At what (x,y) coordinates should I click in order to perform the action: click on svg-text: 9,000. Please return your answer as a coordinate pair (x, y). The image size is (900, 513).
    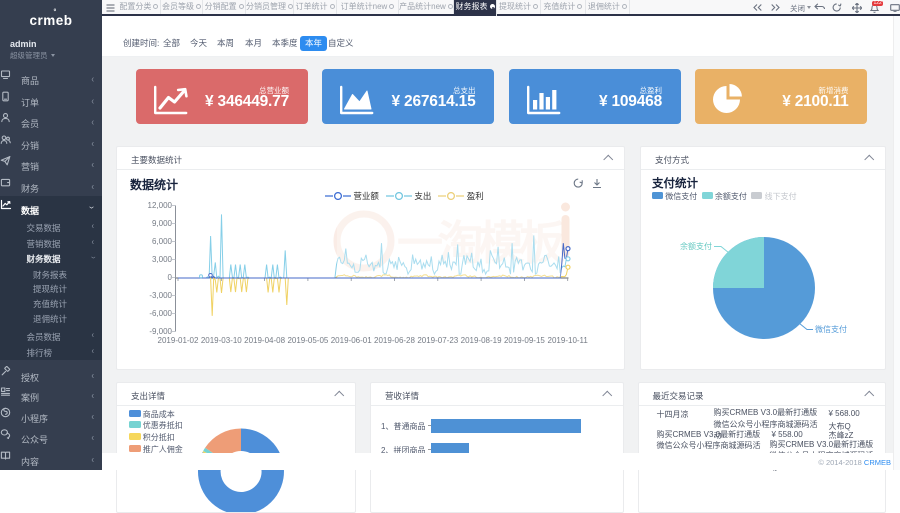
    Looking at the image, I should click on (162, 223).